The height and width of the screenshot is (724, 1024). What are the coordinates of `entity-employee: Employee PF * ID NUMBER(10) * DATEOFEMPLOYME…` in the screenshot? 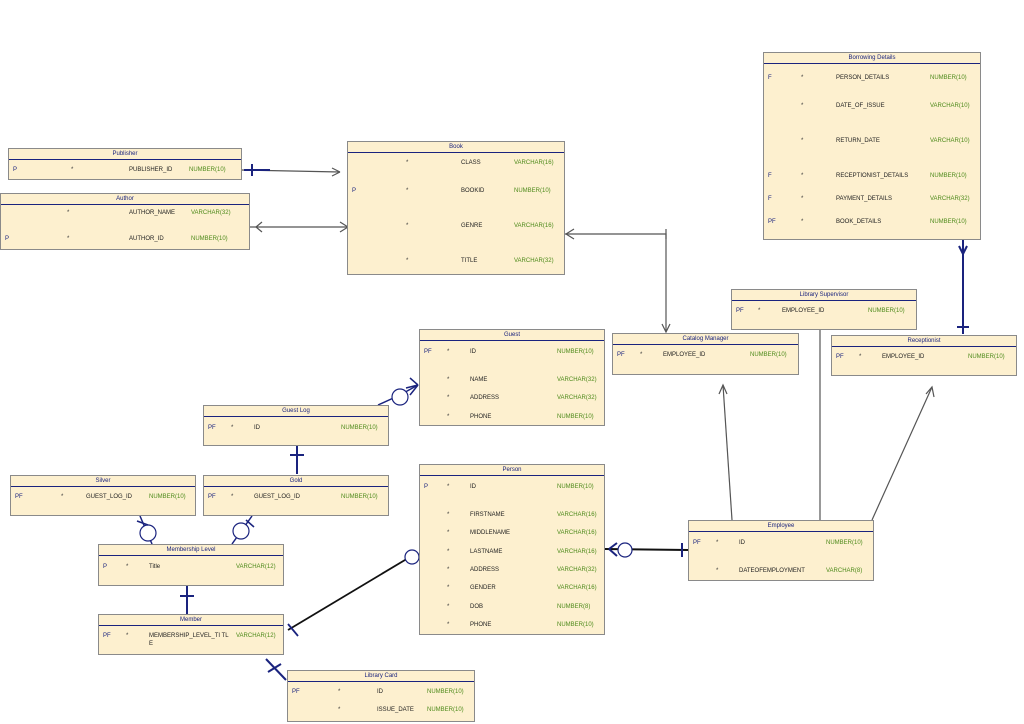 It's located at (781, 550).